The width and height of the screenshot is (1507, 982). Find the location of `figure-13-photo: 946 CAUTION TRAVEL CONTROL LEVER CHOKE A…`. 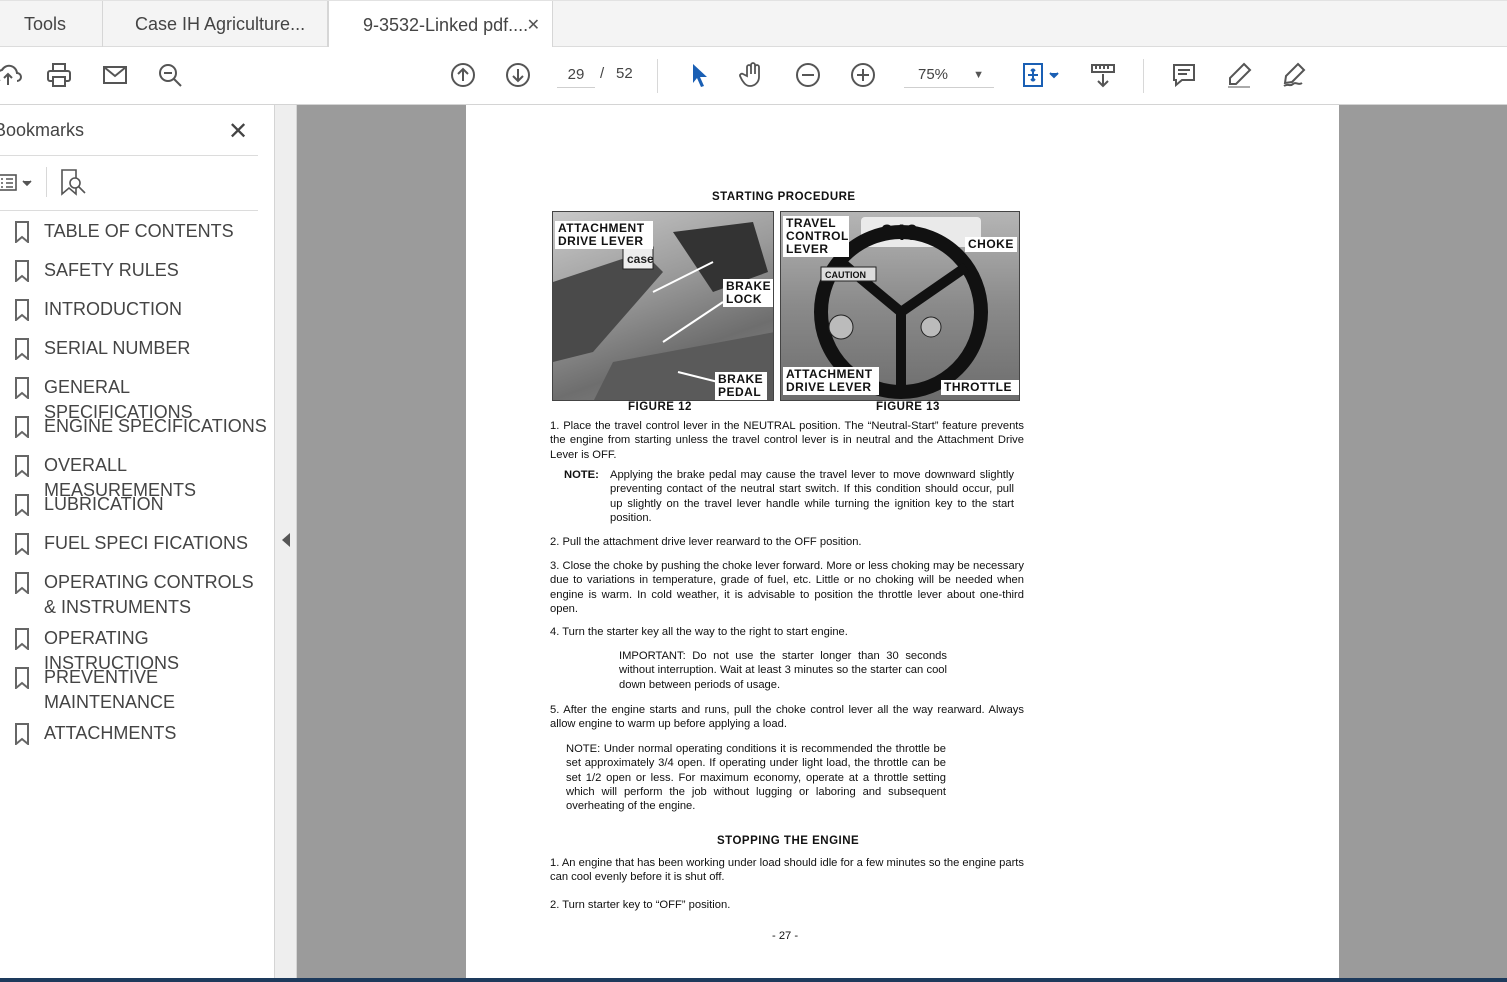

figure-13-photo: 946 CAUTION TRAVEL CONTROL LEVER CHOKE A… is located at coordinates (900, 306).